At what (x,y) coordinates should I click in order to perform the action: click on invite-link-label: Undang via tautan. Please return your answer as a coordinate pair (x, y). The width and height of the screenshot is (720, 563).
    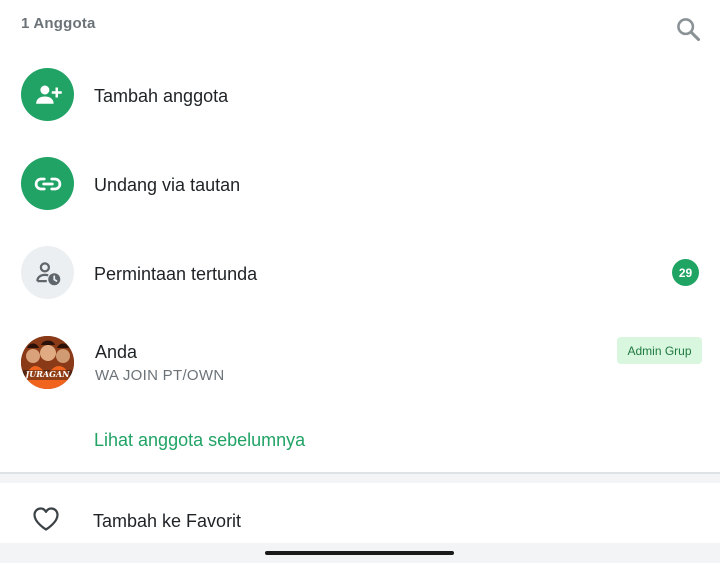
    Looking at the image, I should click on (167, 185).